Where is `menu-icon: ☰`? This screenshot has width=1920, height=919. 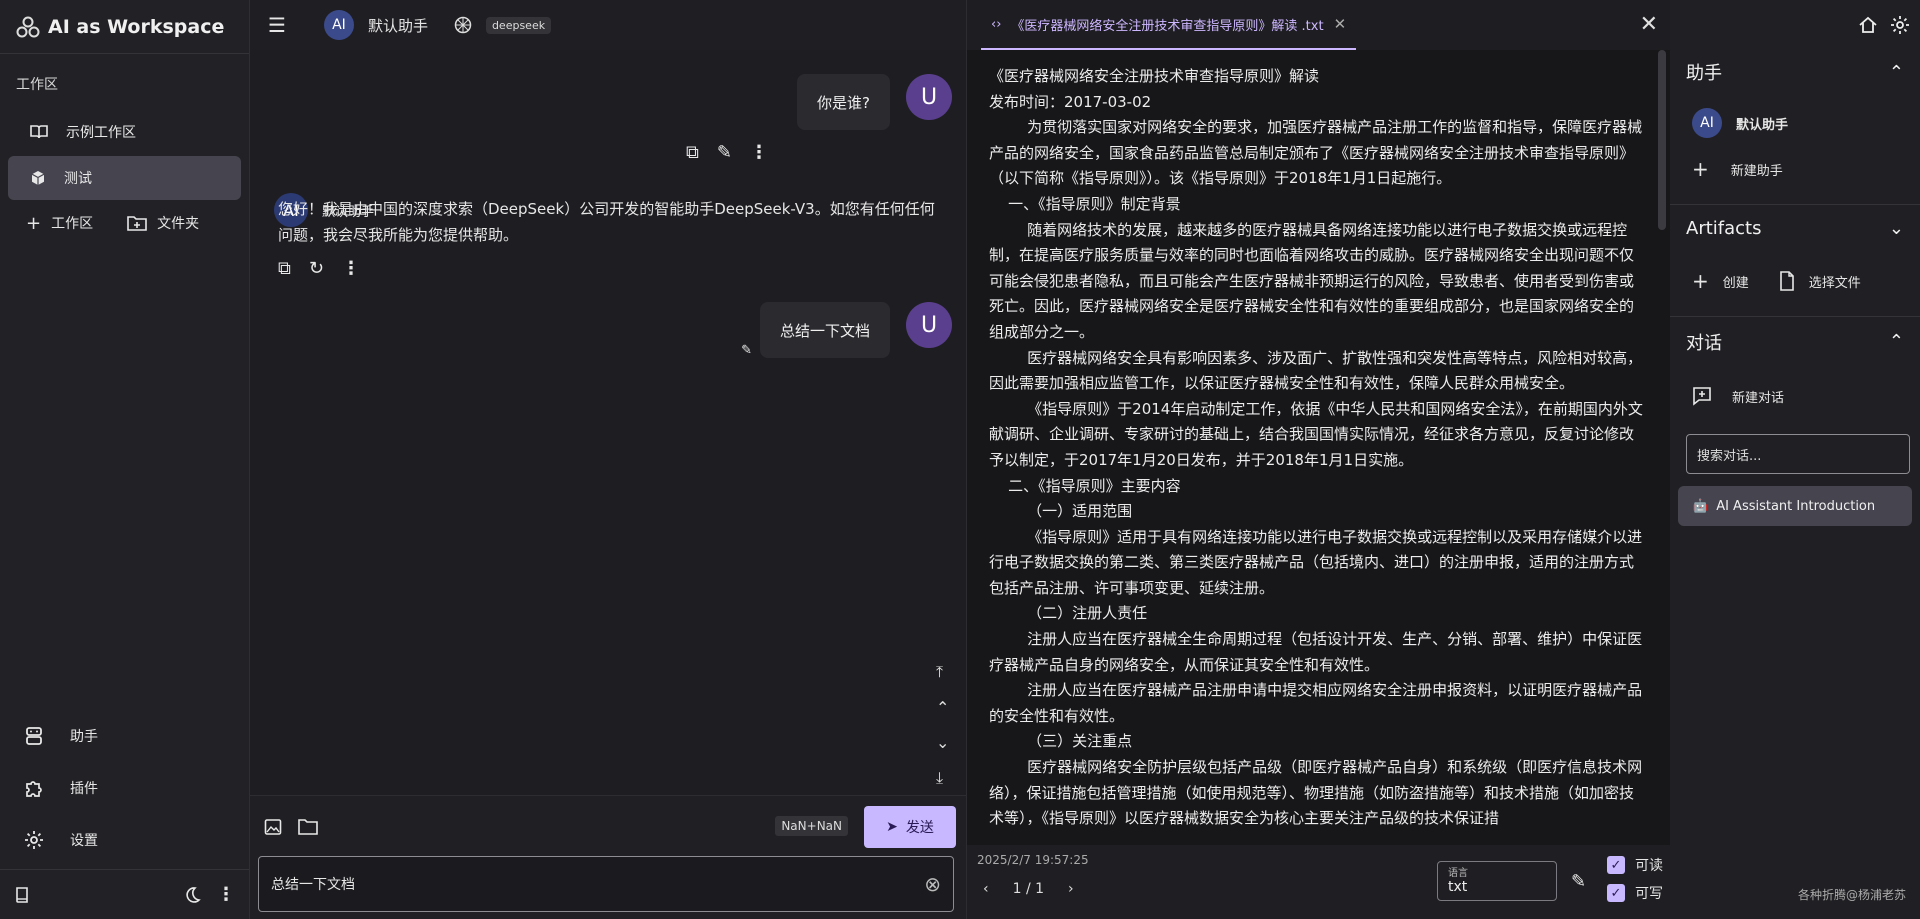 menu-icon: ☰ is located at coordinates (277, 25).